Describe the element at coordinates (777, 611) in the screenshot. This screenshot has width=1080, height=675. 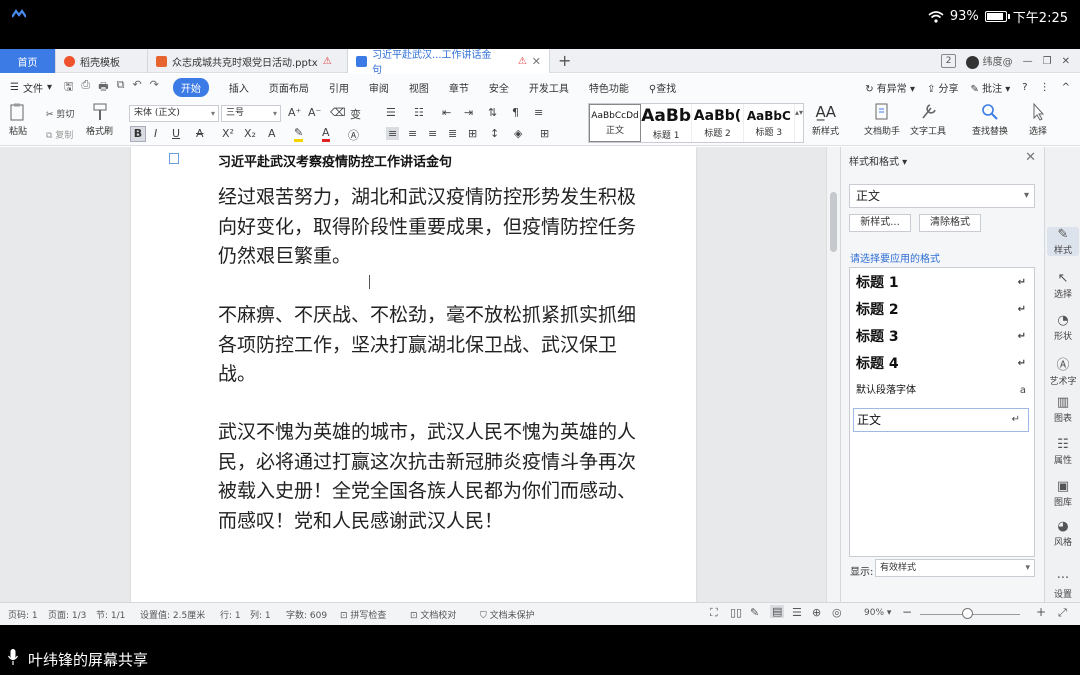
I see `page-view-icon: ▤` at that location.